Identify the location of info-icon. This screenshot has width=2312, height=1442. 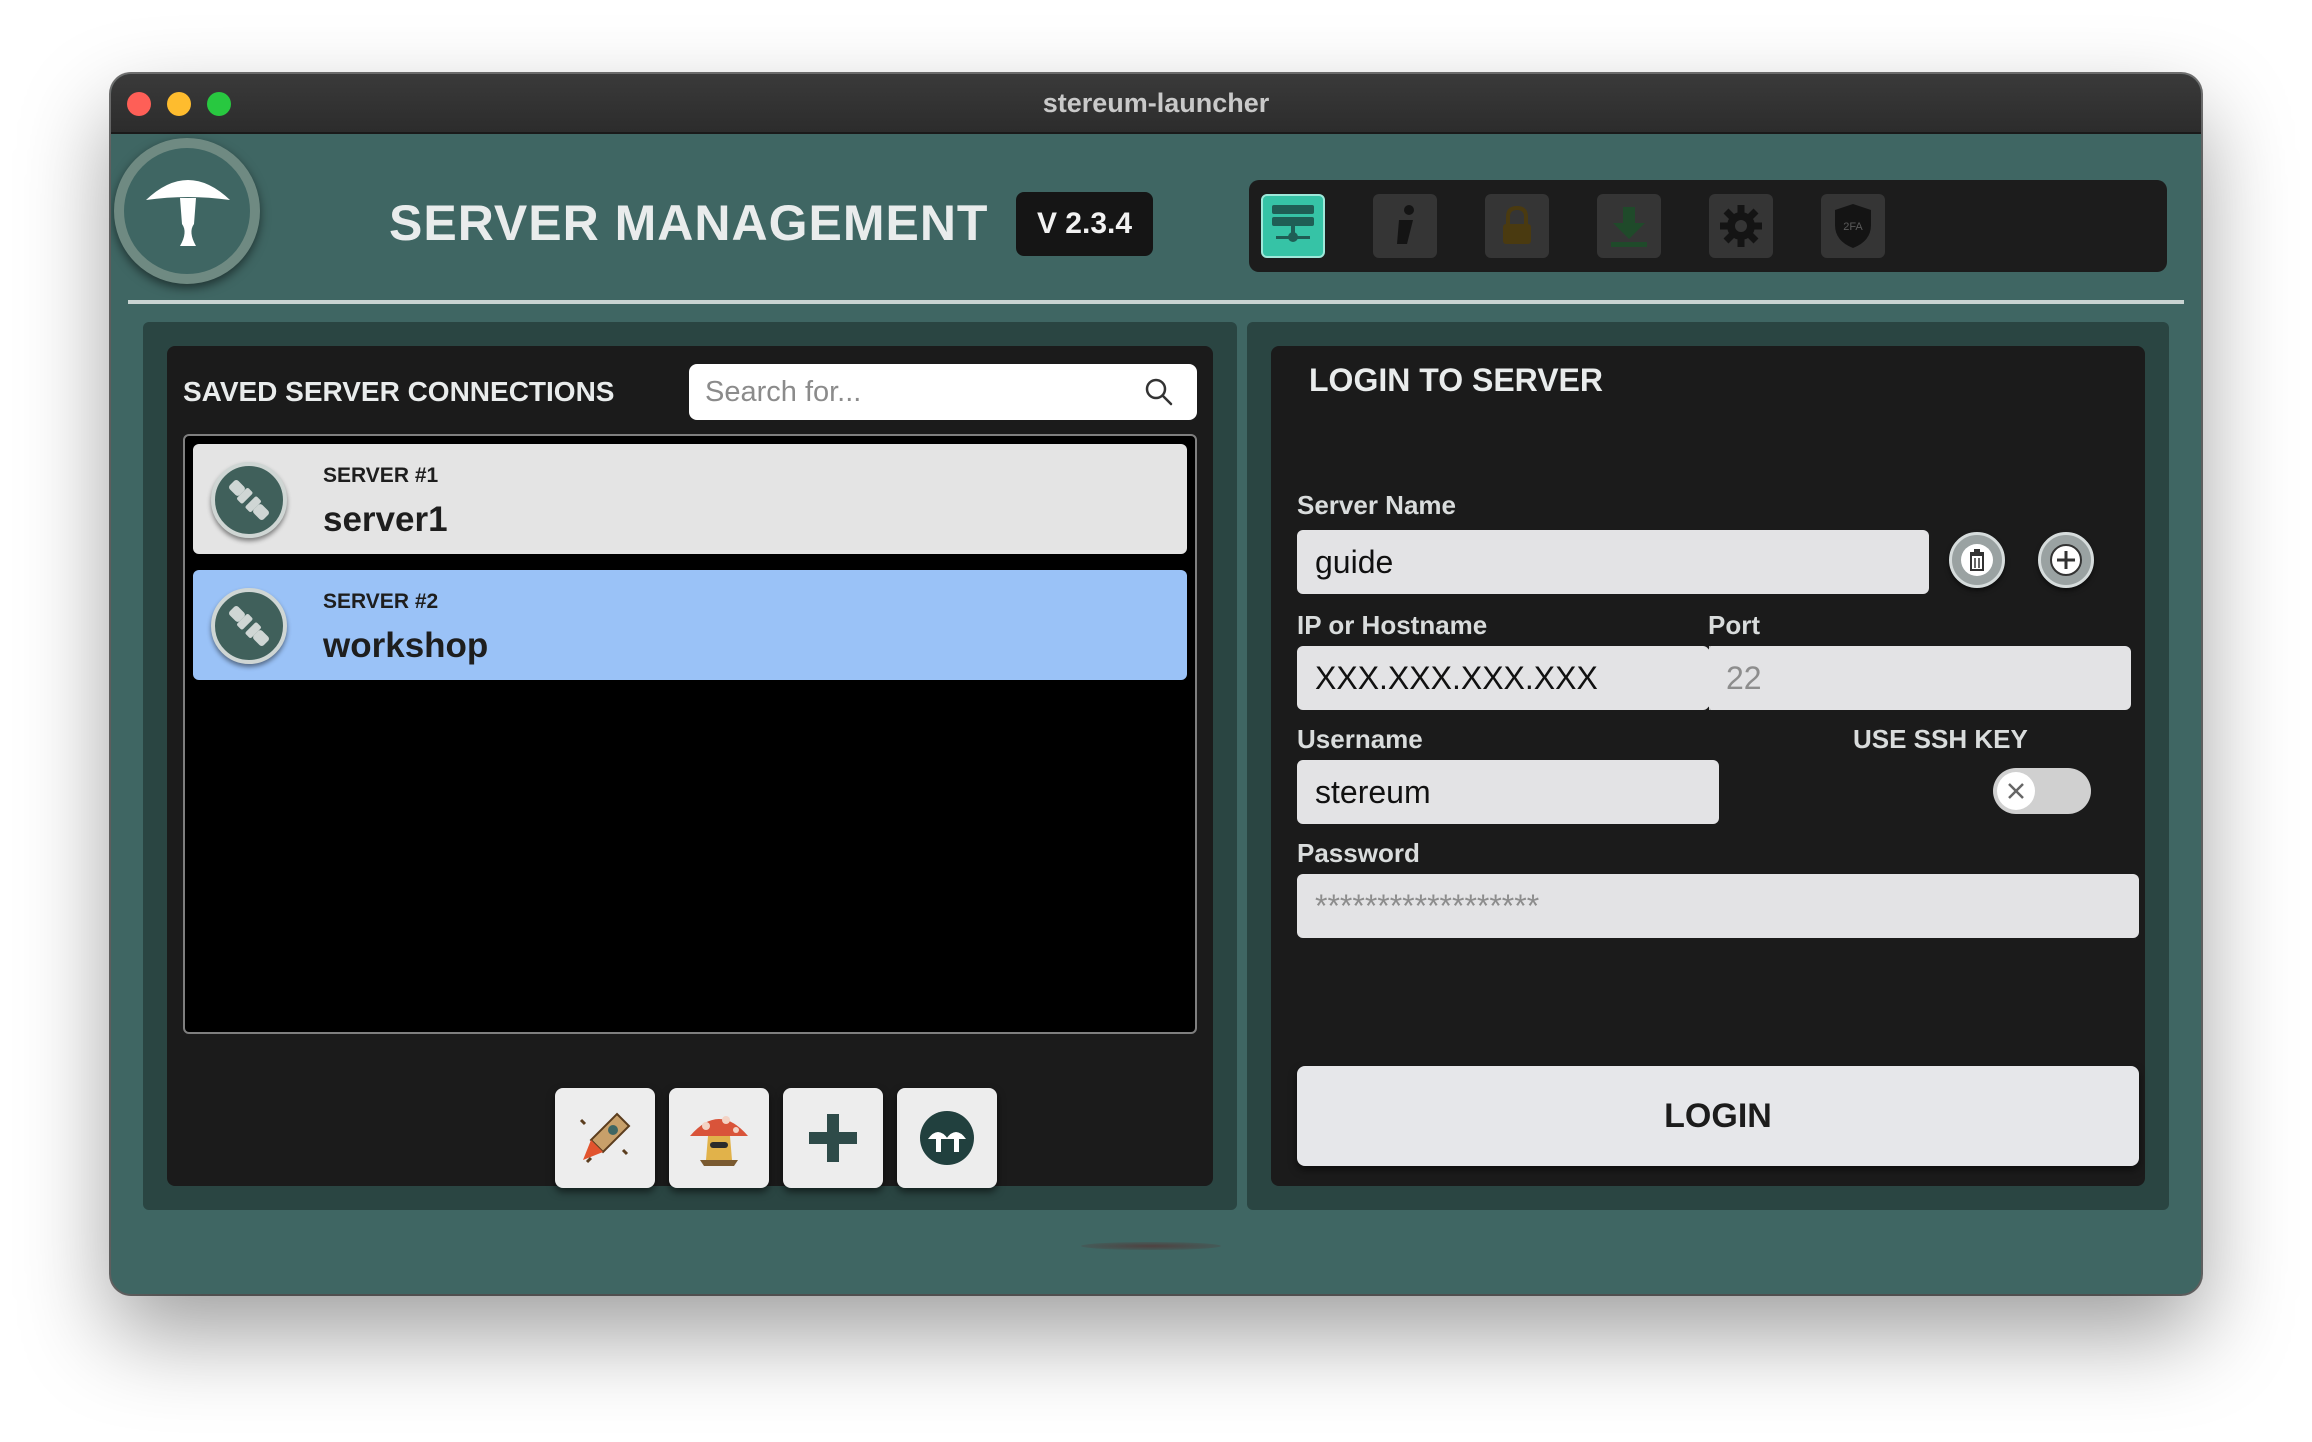
(1405, 224).